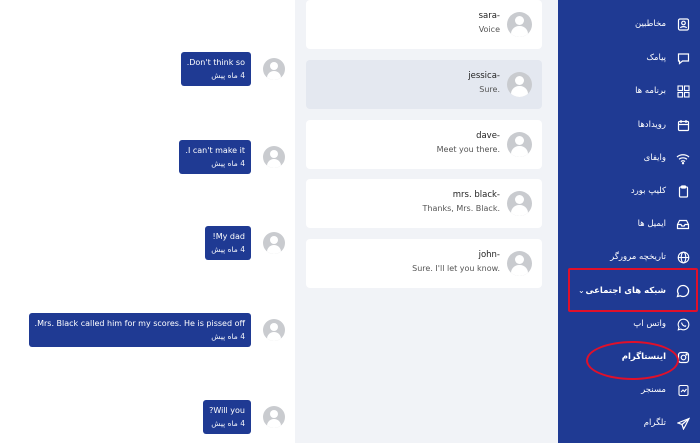  What do you see at coordinates (656, 58) in the screenshot?
I see `sidebar-item-label: پیامک` at bounding box center [656, 58].